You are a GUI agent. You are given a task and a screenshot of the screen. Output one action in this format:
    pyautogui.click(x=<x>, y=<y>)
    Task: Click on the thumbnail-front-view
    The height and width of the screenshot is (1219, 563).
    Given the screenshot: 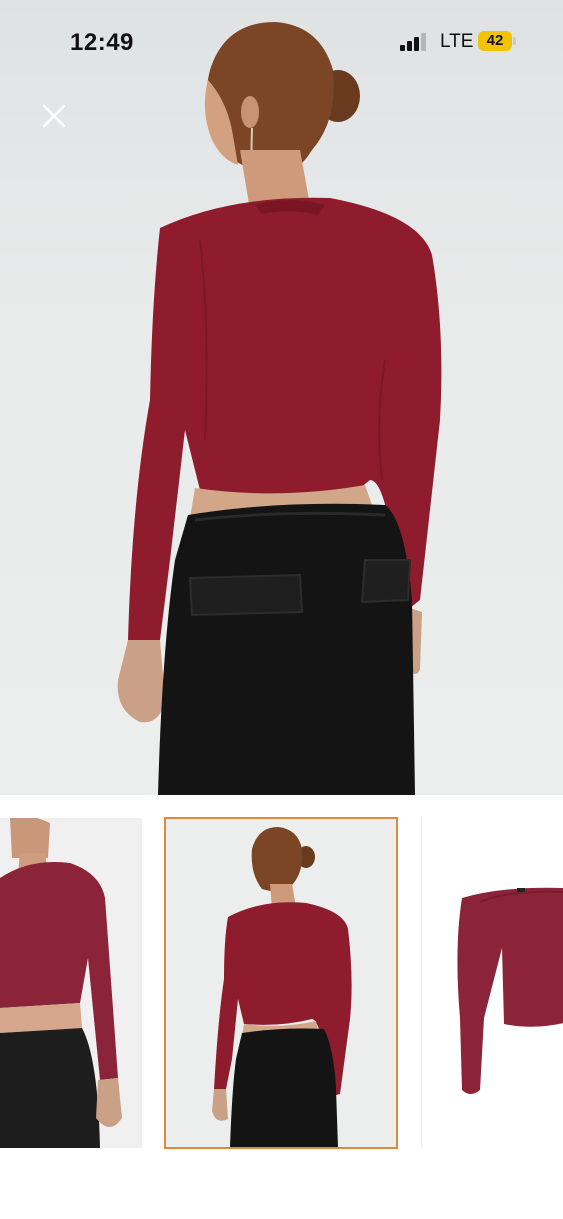 What is the action you would take?
    pyautogui.click(x=71, y=983)
    